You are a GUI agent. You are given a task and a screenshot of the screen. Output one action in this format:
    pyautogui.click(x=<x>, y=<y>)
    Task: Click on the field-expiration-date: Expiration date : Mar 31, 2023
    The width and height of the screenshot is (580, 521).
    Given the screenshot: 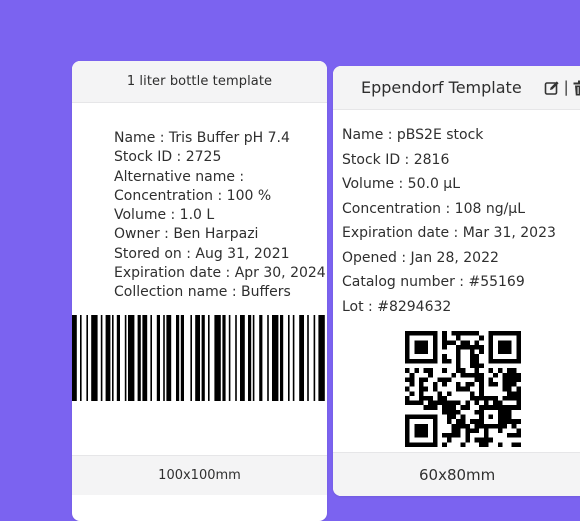 What is the action you would take?
    pyautogui.click(x=449, y=233)
    